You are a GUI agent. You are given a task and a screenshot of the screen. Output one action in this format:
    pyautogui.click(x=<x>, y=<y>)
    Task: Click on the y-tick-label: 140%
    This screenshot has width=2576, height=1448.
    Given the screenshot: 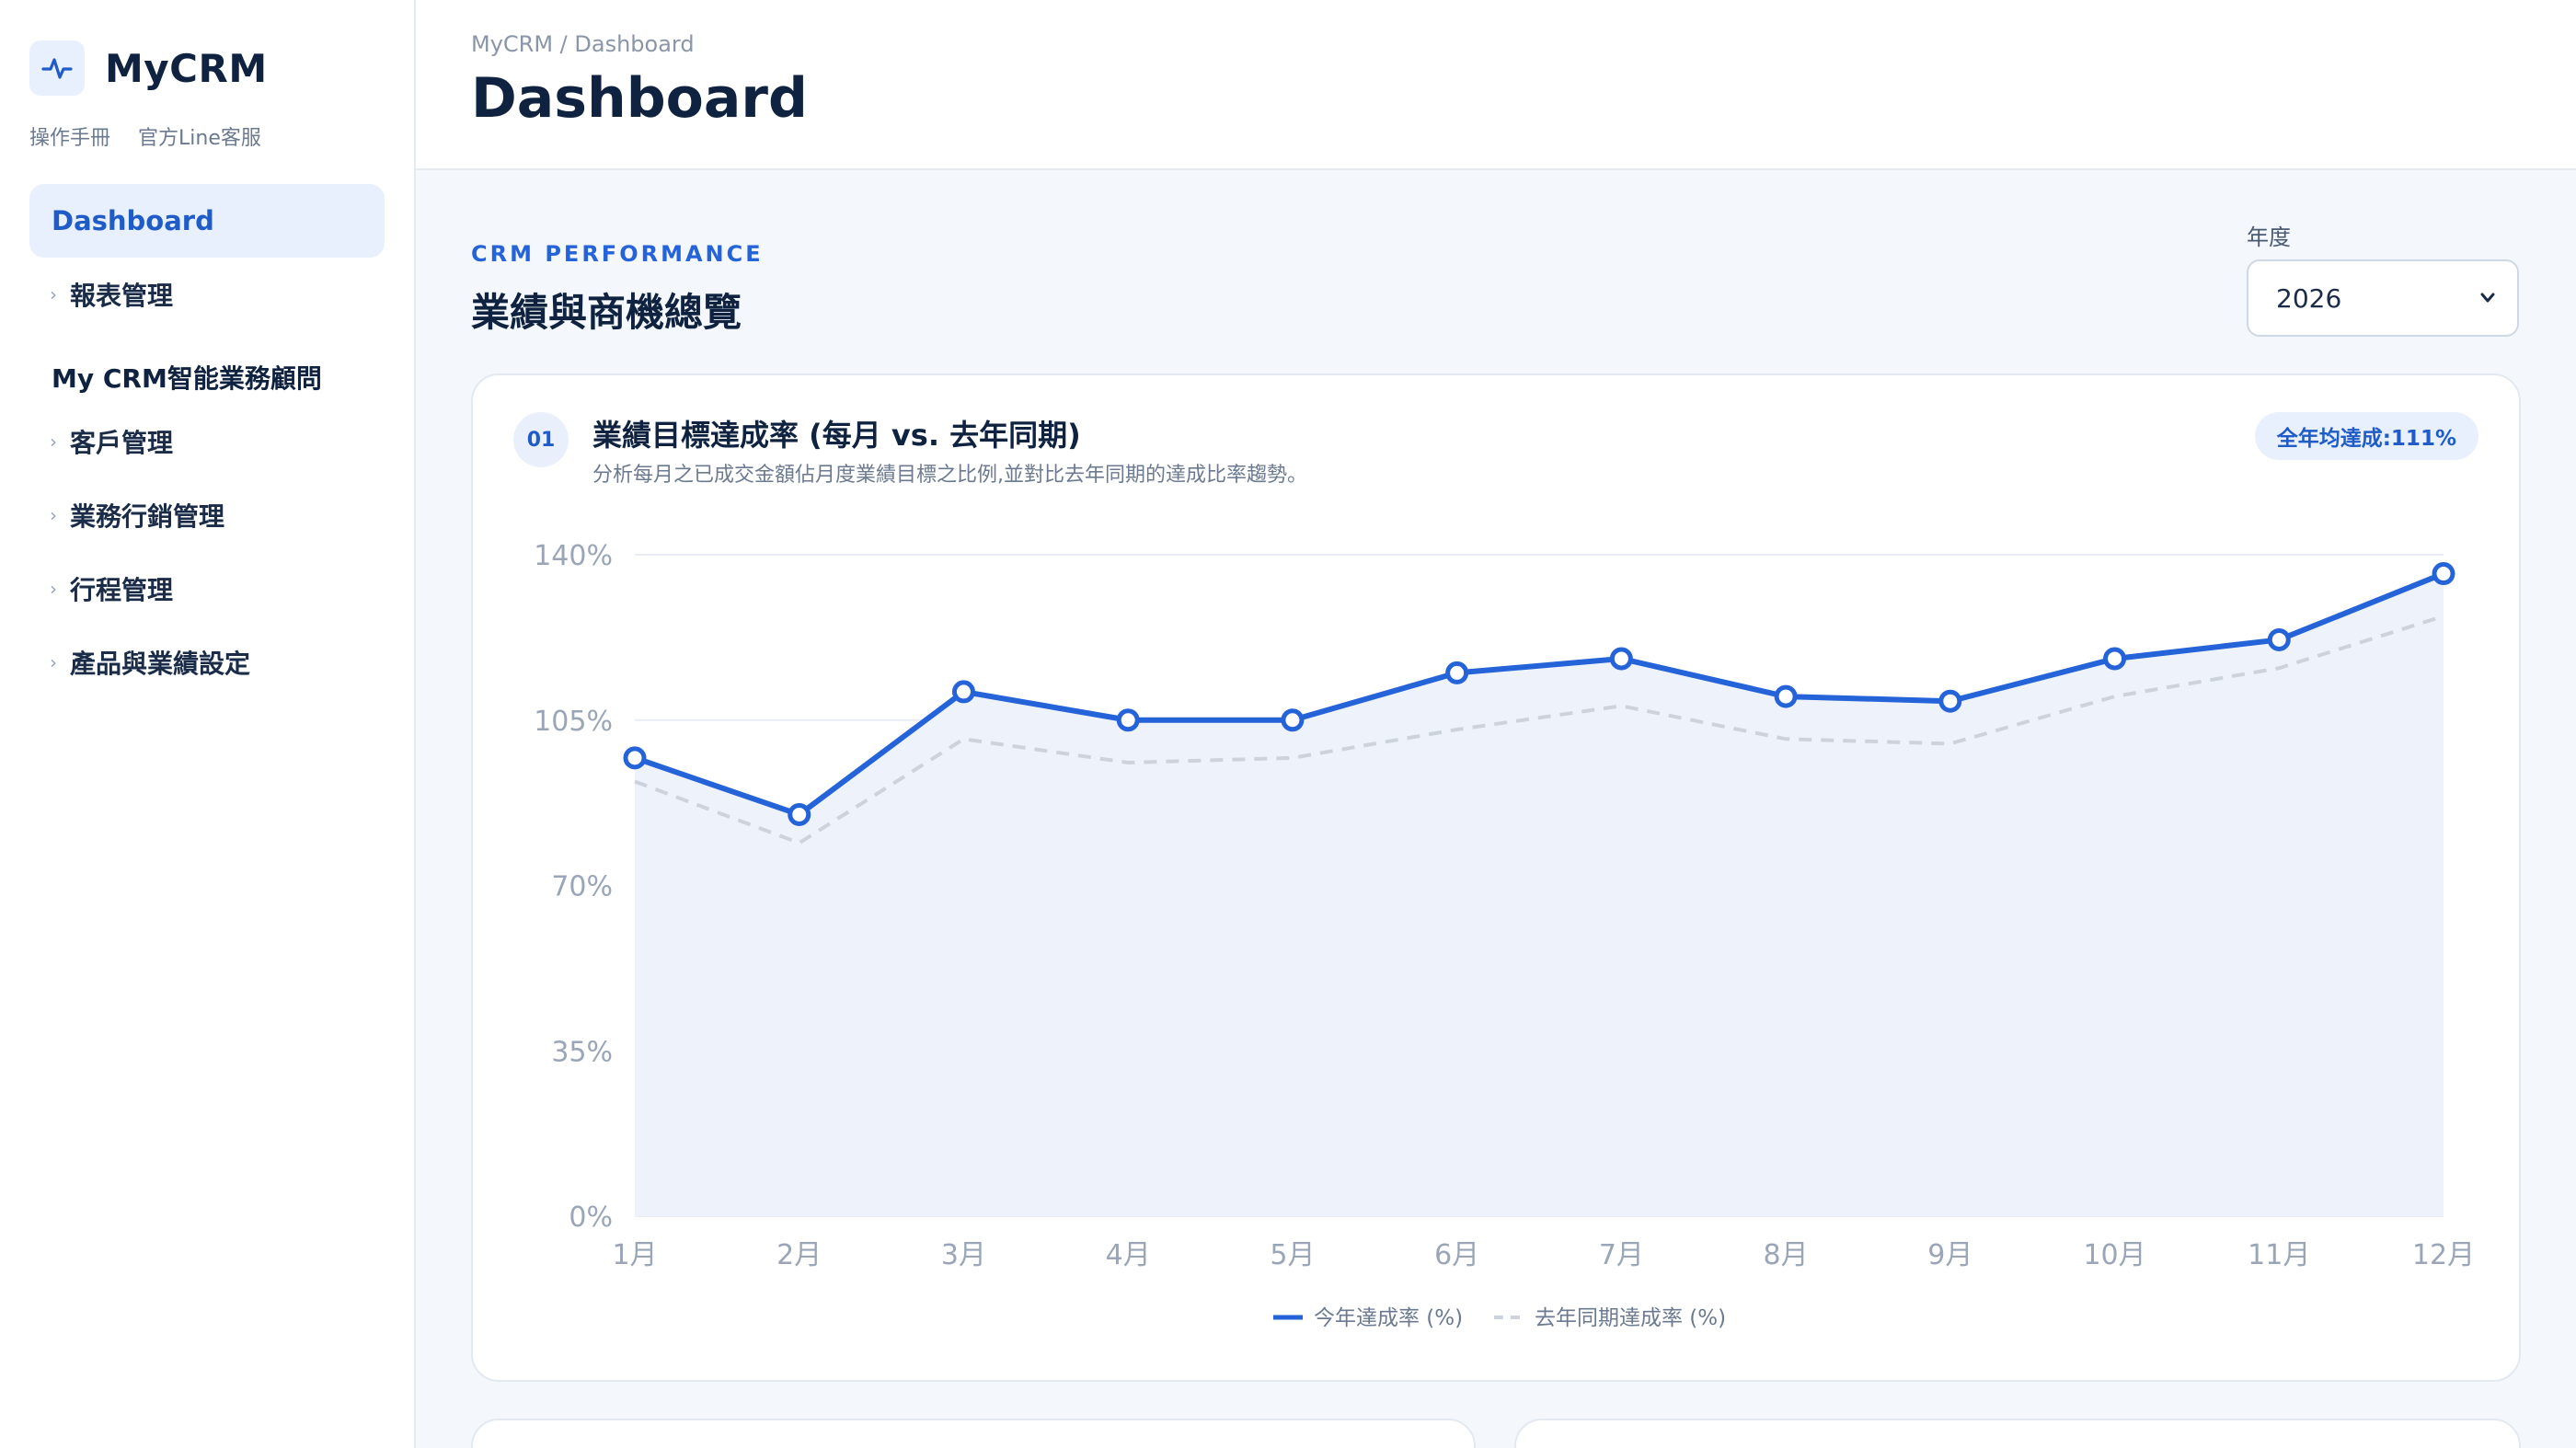 What is the action you would take?
    pyautogui.click(x=573, y=556)
    